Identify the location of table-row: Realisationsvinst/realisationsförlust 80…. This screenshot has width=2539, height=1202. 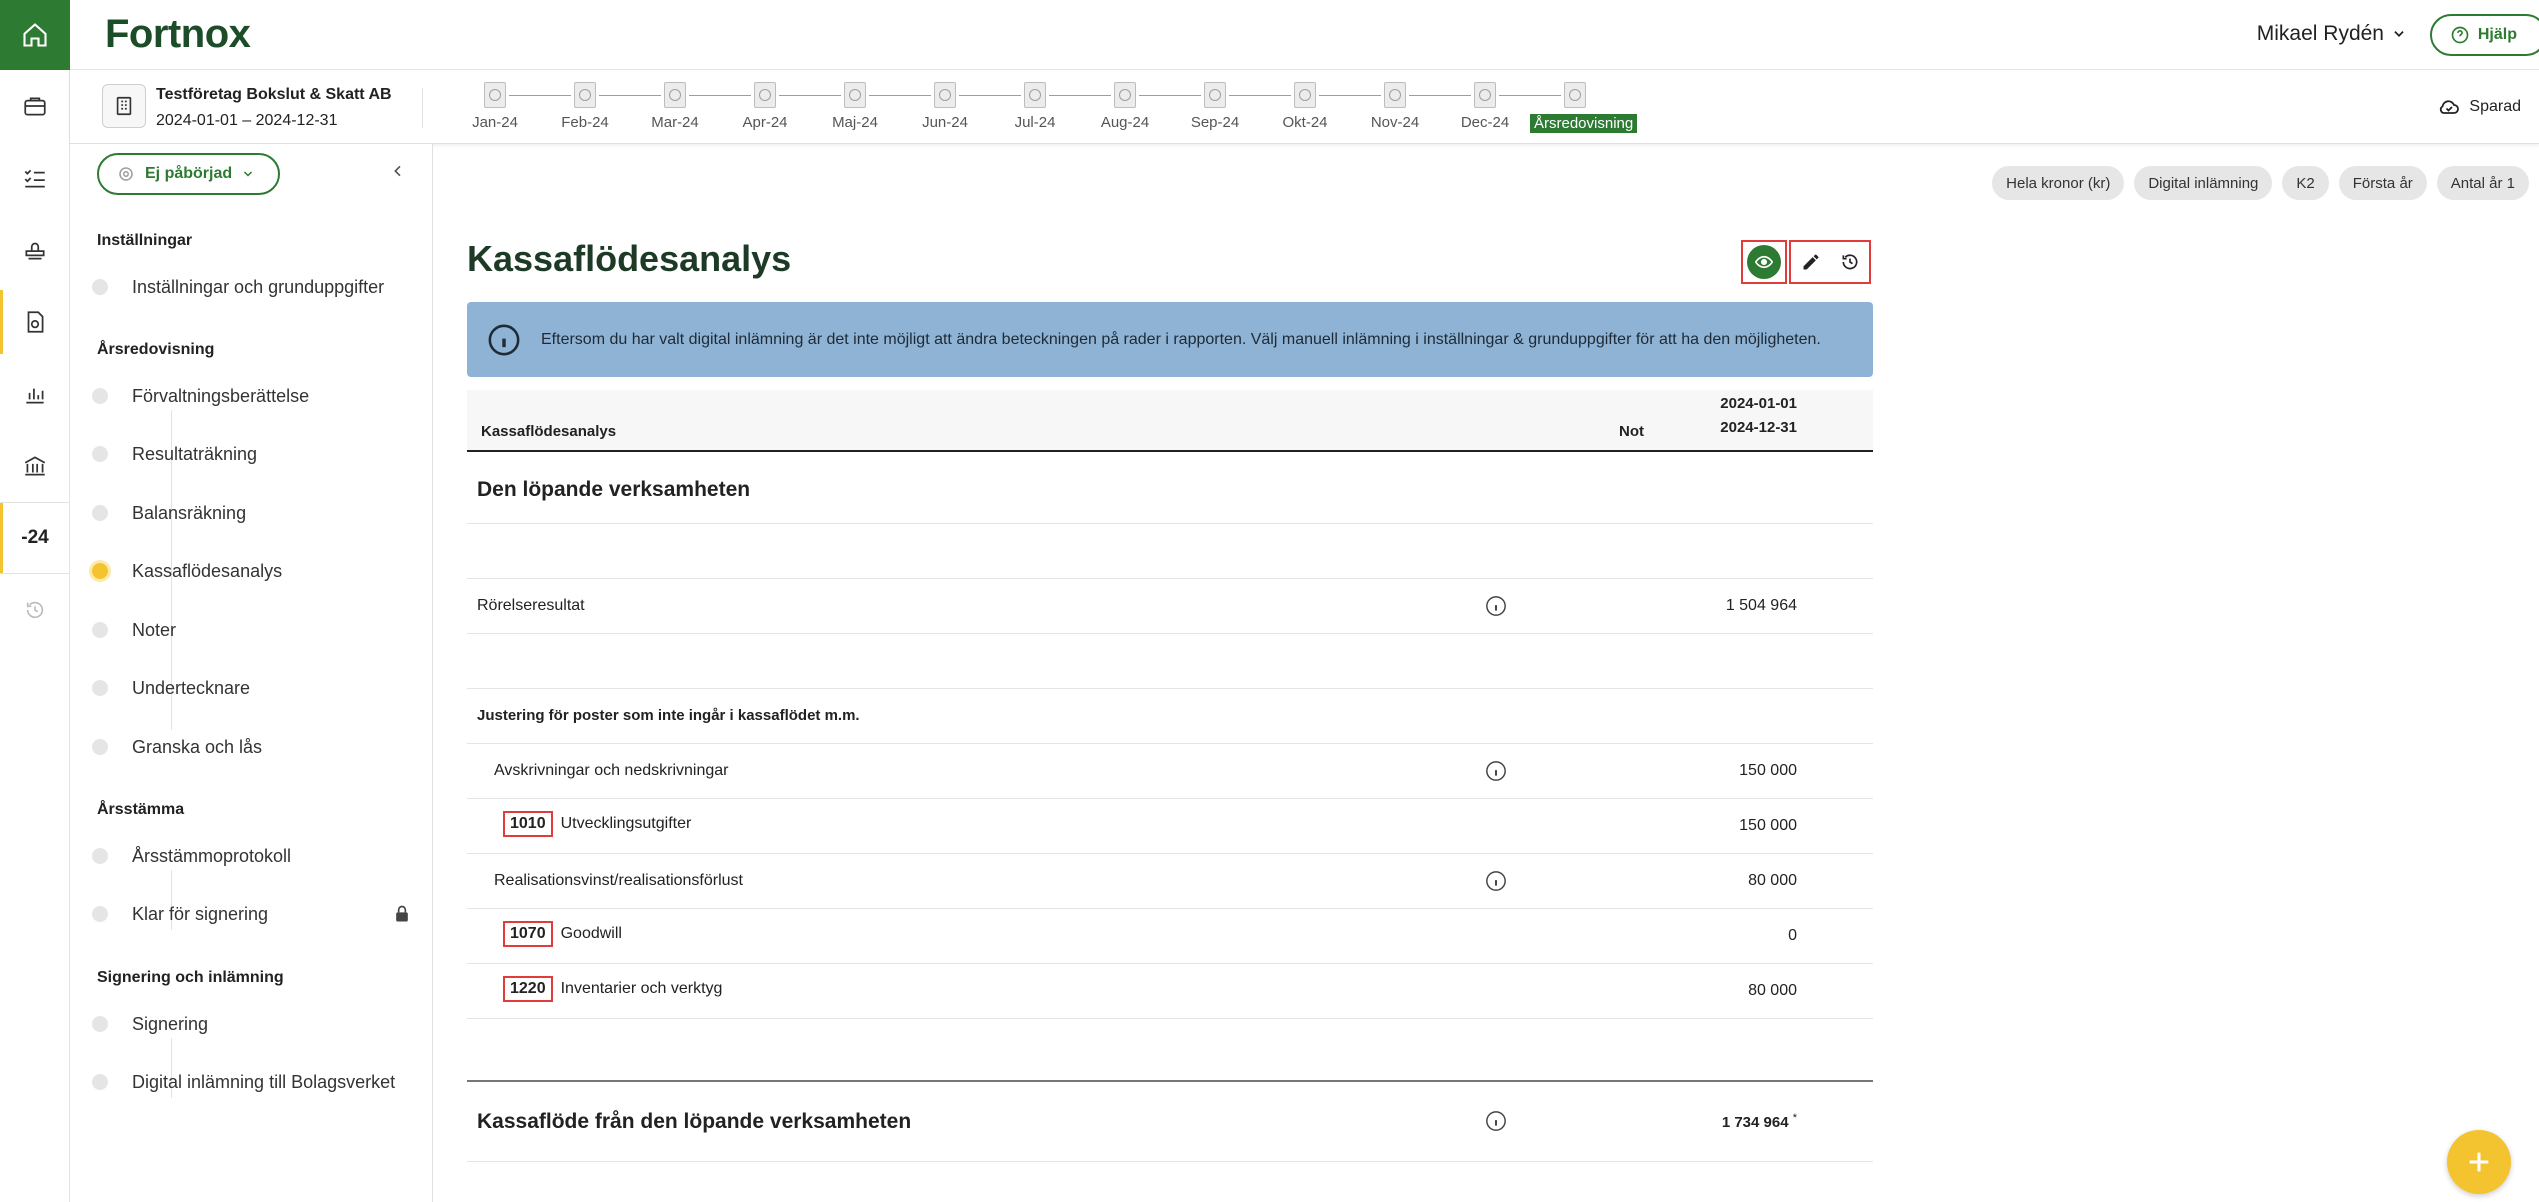
(1170, 881).